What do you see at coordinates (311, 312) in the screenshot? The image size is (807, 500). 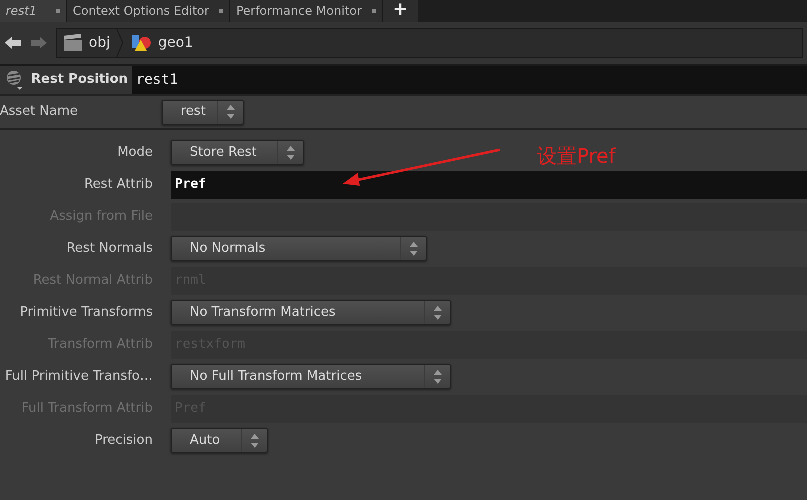 I see `dropdown-menu-field: No Transform Matrices` at bounding box center [311, 312].